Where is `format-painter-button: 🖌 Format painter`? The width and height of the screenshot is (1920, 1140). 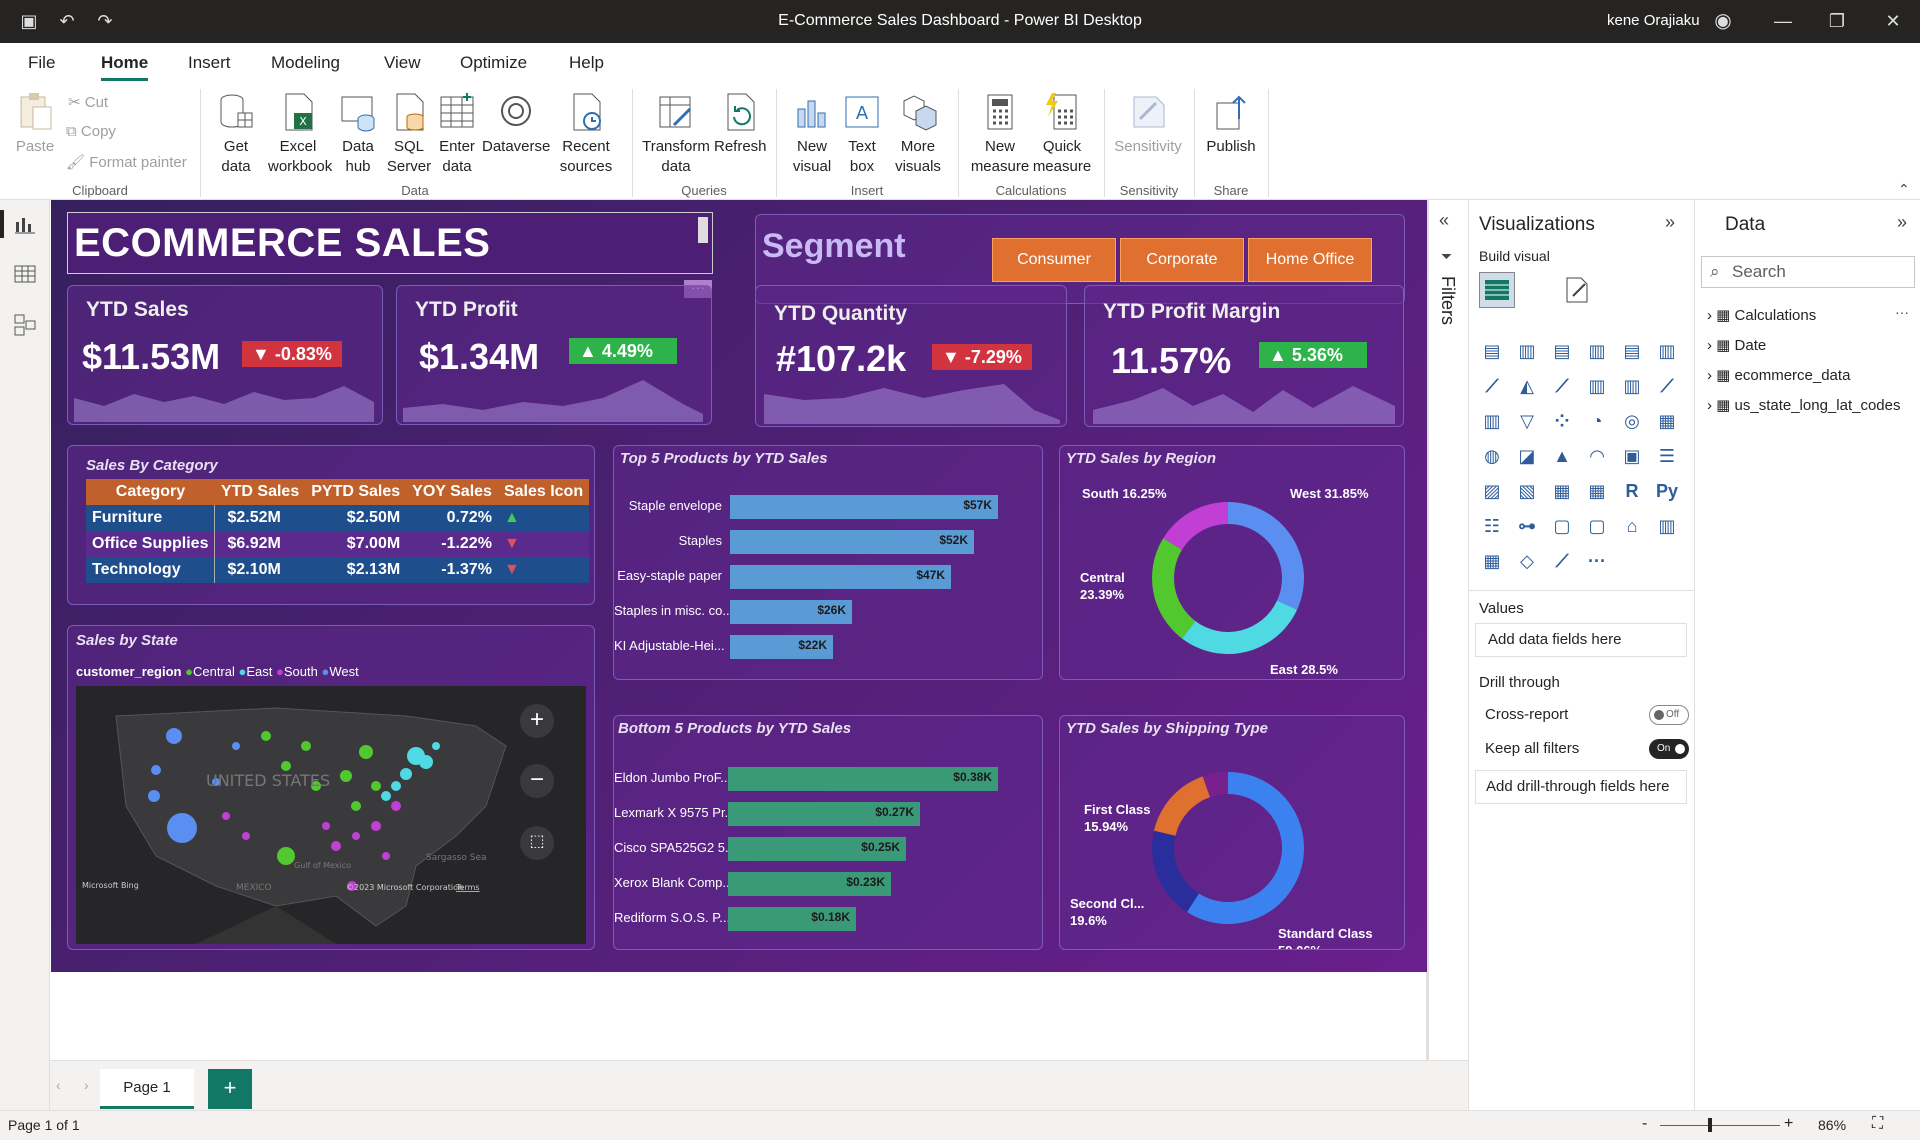
format-painter-button: 🖌 Format painter is located at coordinates (126, 162).